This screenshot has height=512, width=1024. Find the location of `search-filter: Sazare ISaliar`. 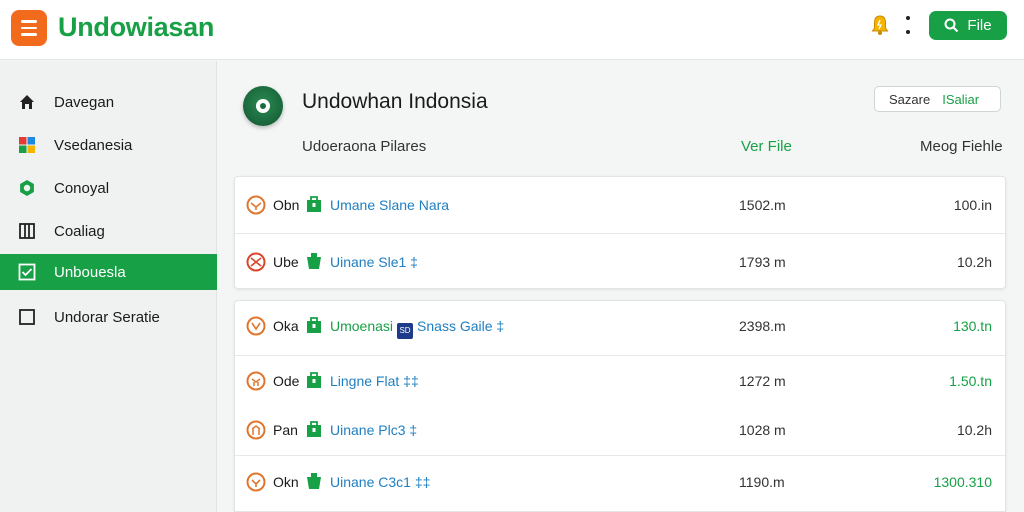

search-filter: Sazare ISaliar is located at coordinates (937, 99).